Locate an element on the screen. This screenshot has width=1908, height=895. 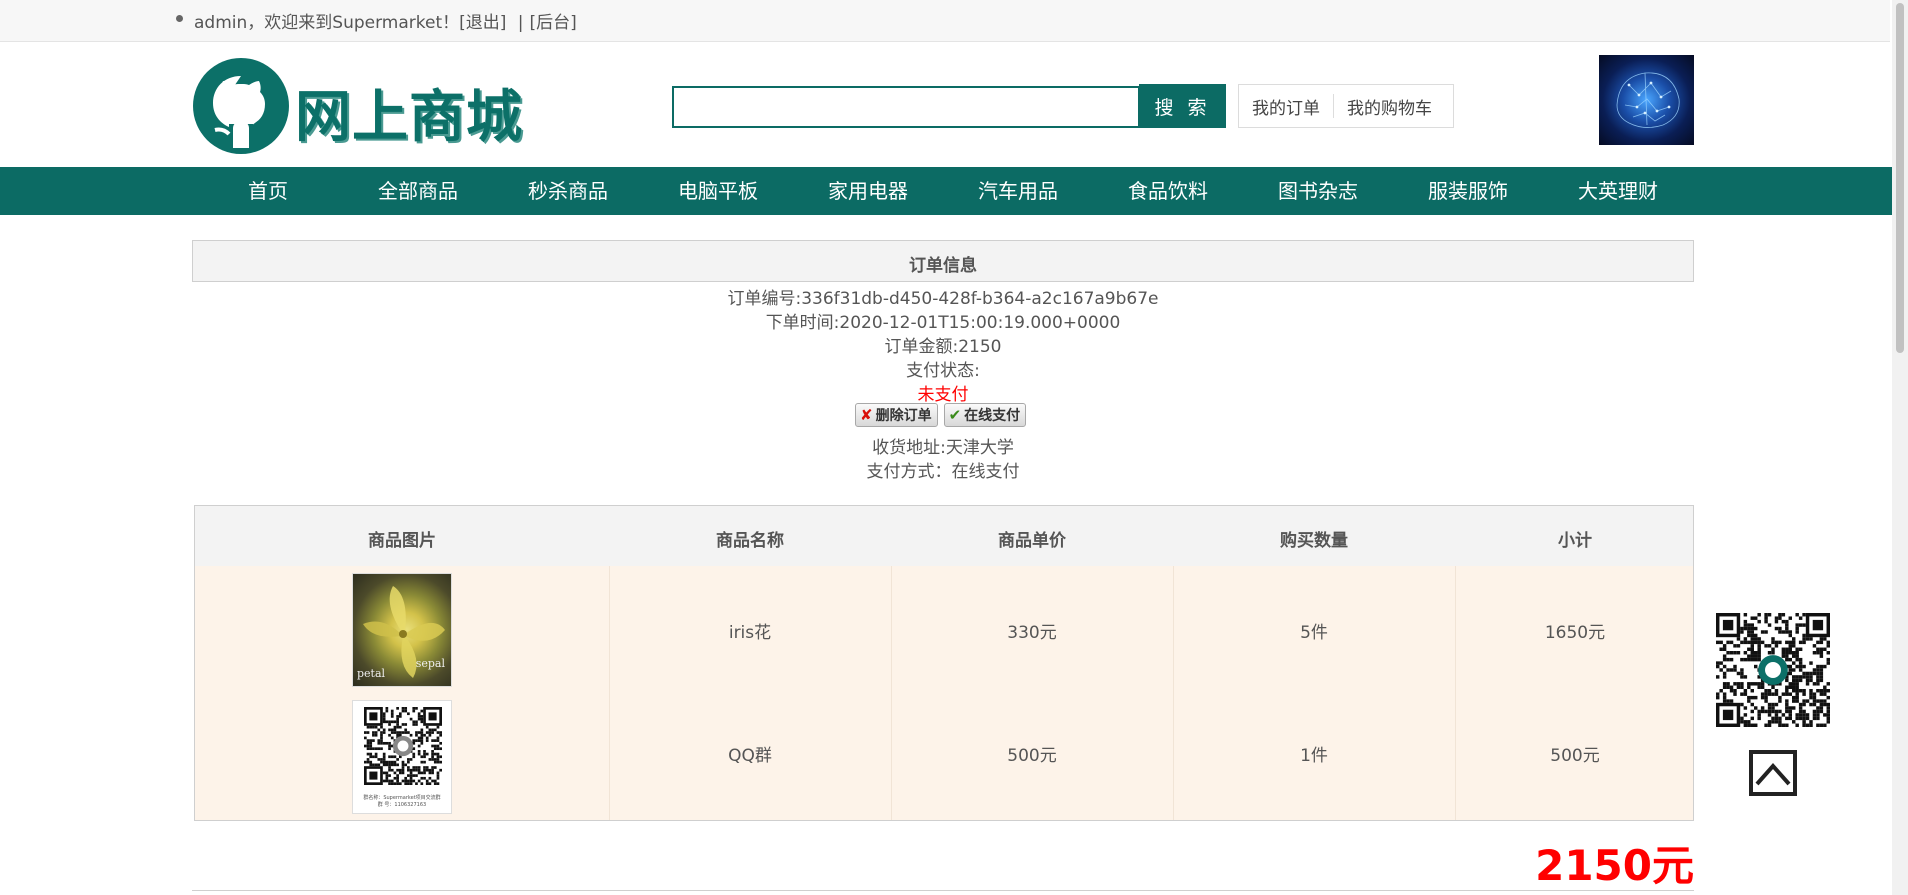
nav-item-food: 食品饮料 is located at coordinates (1168, 191).